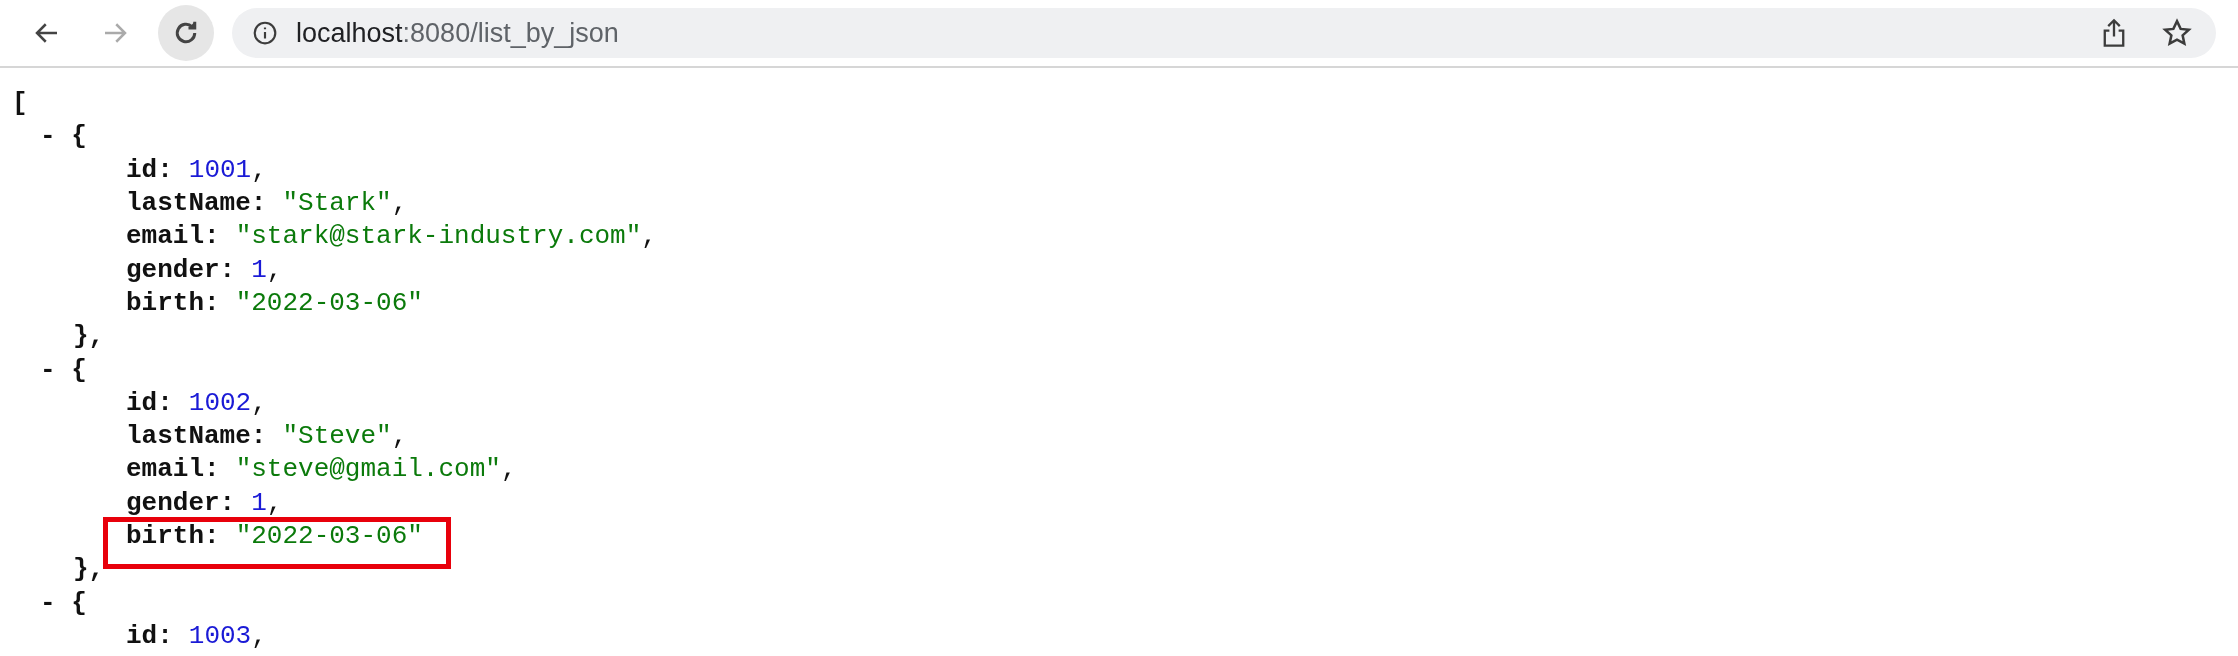  Describe the element at coordinates (337, 437) in the screenshot. I see `json-value: "Steve"` at that location.